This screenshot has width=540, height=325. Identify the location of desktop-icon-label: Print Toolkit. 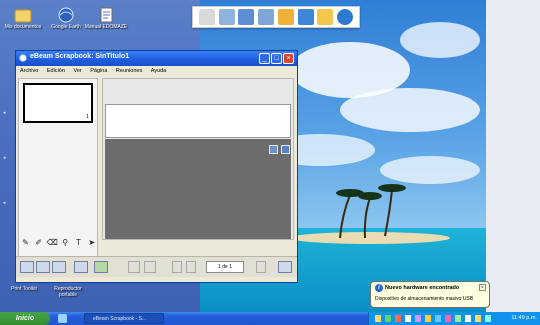
(24, 289).